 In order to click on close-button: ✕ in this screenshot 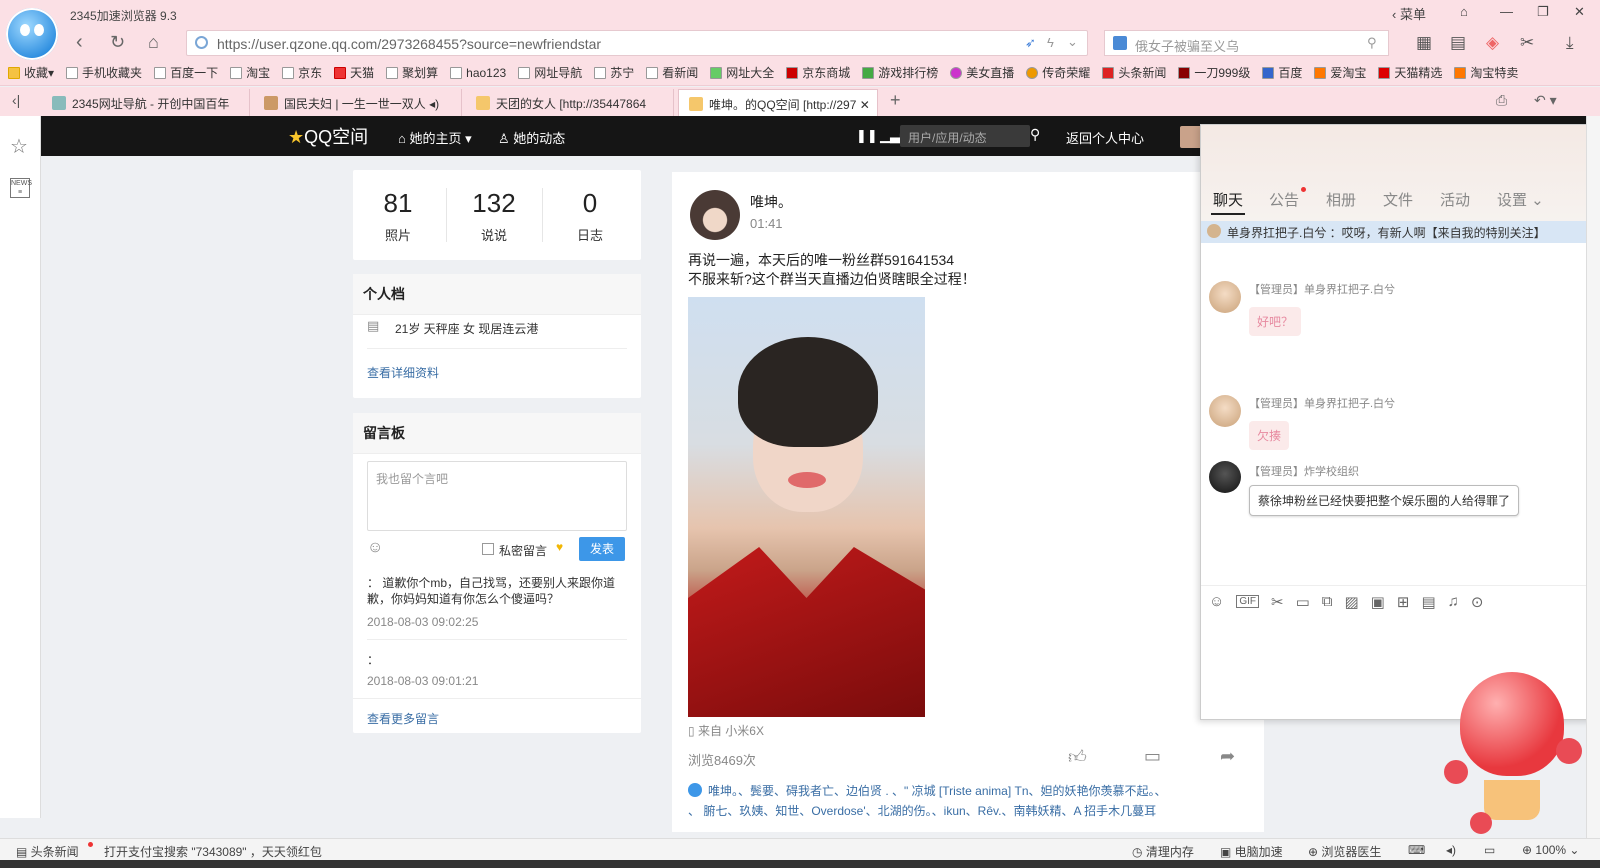, I will do `click(1579, 12)`.